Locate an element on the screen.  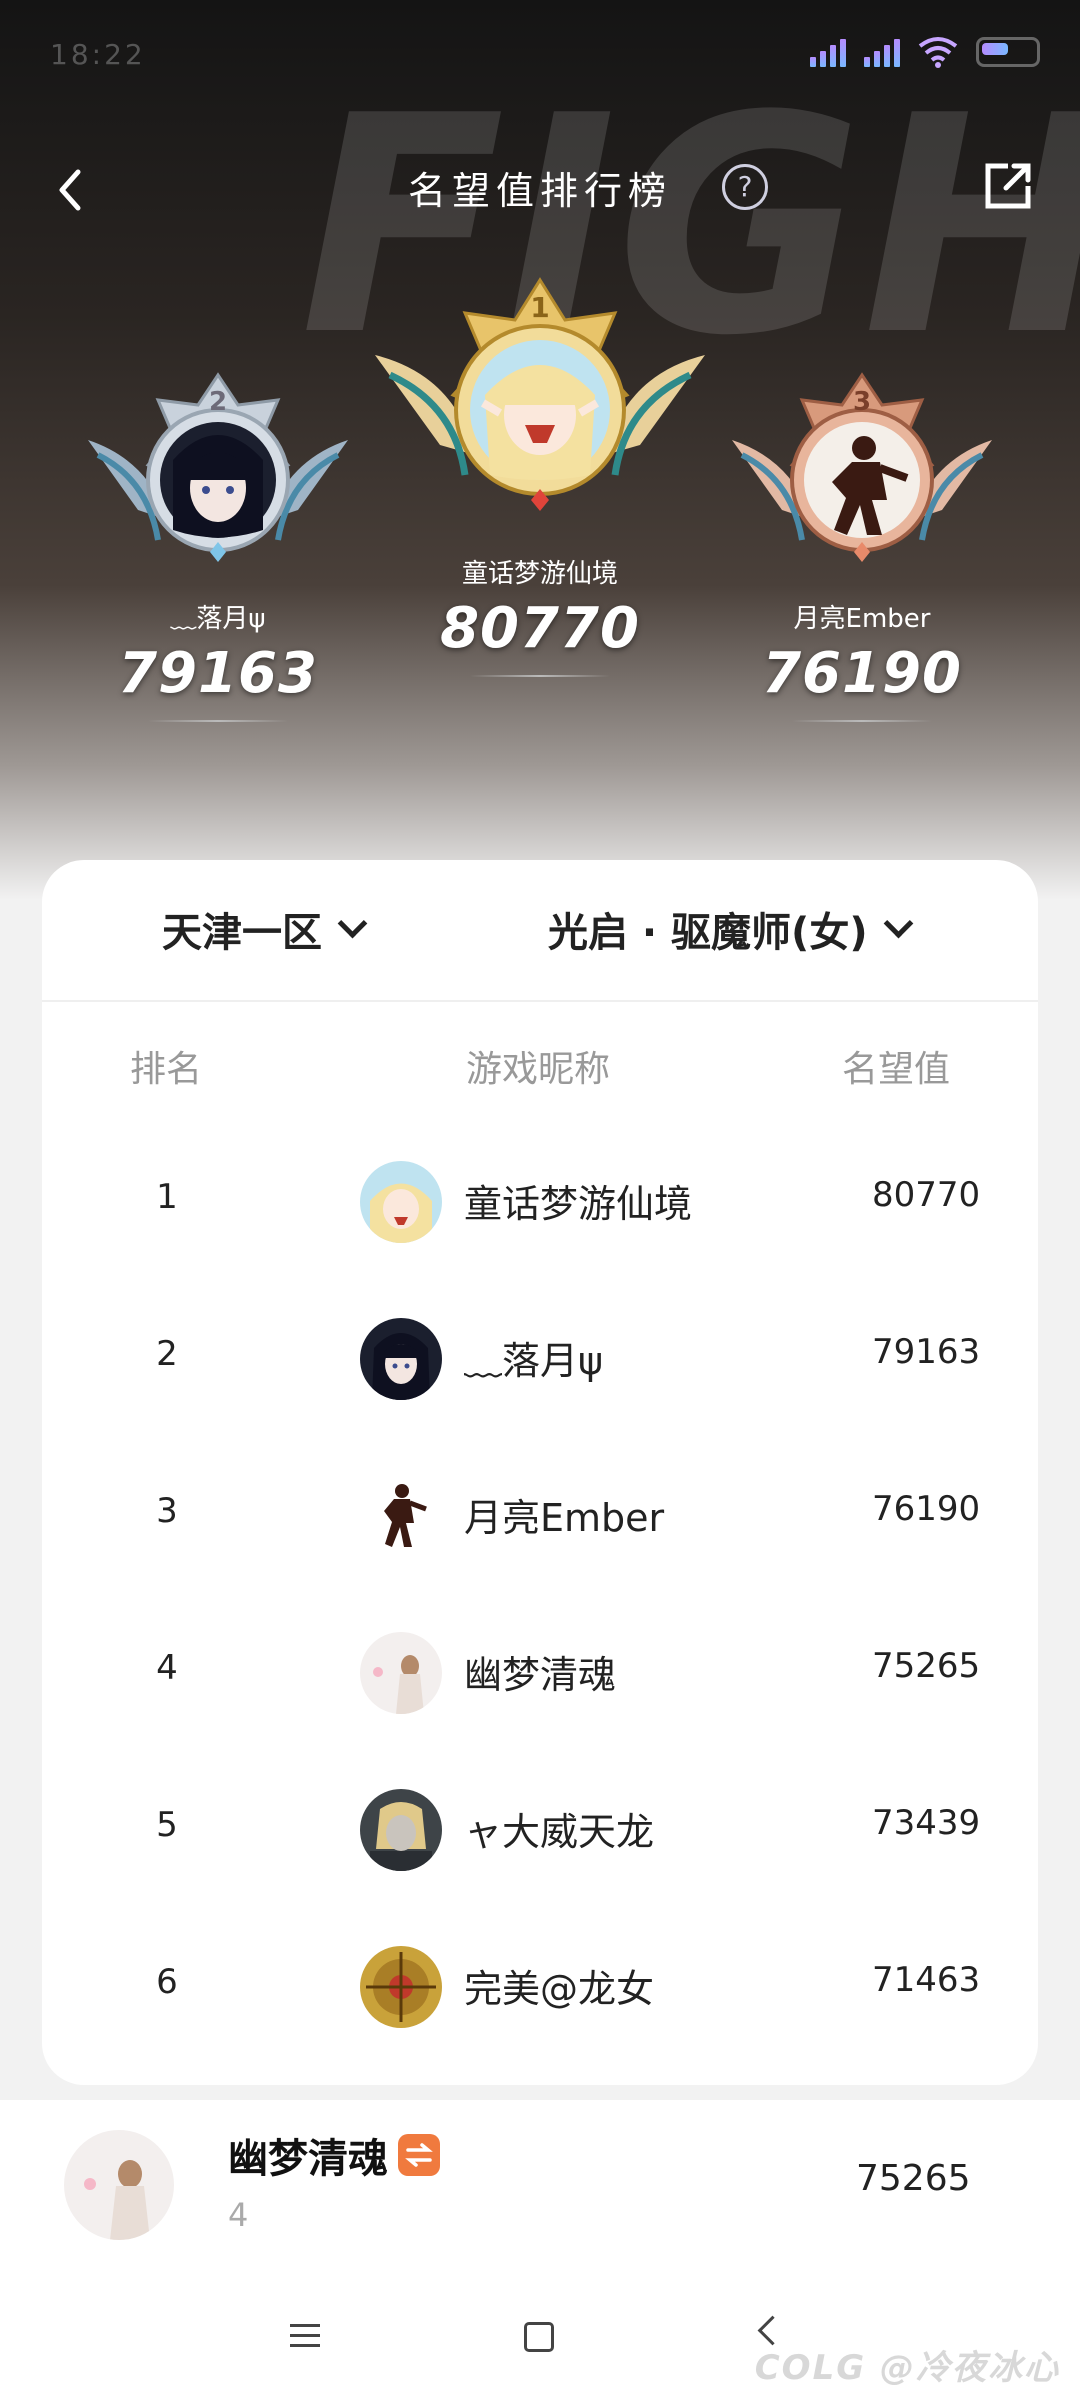
row-score: 75265 is located at coordinates (926, 1666).